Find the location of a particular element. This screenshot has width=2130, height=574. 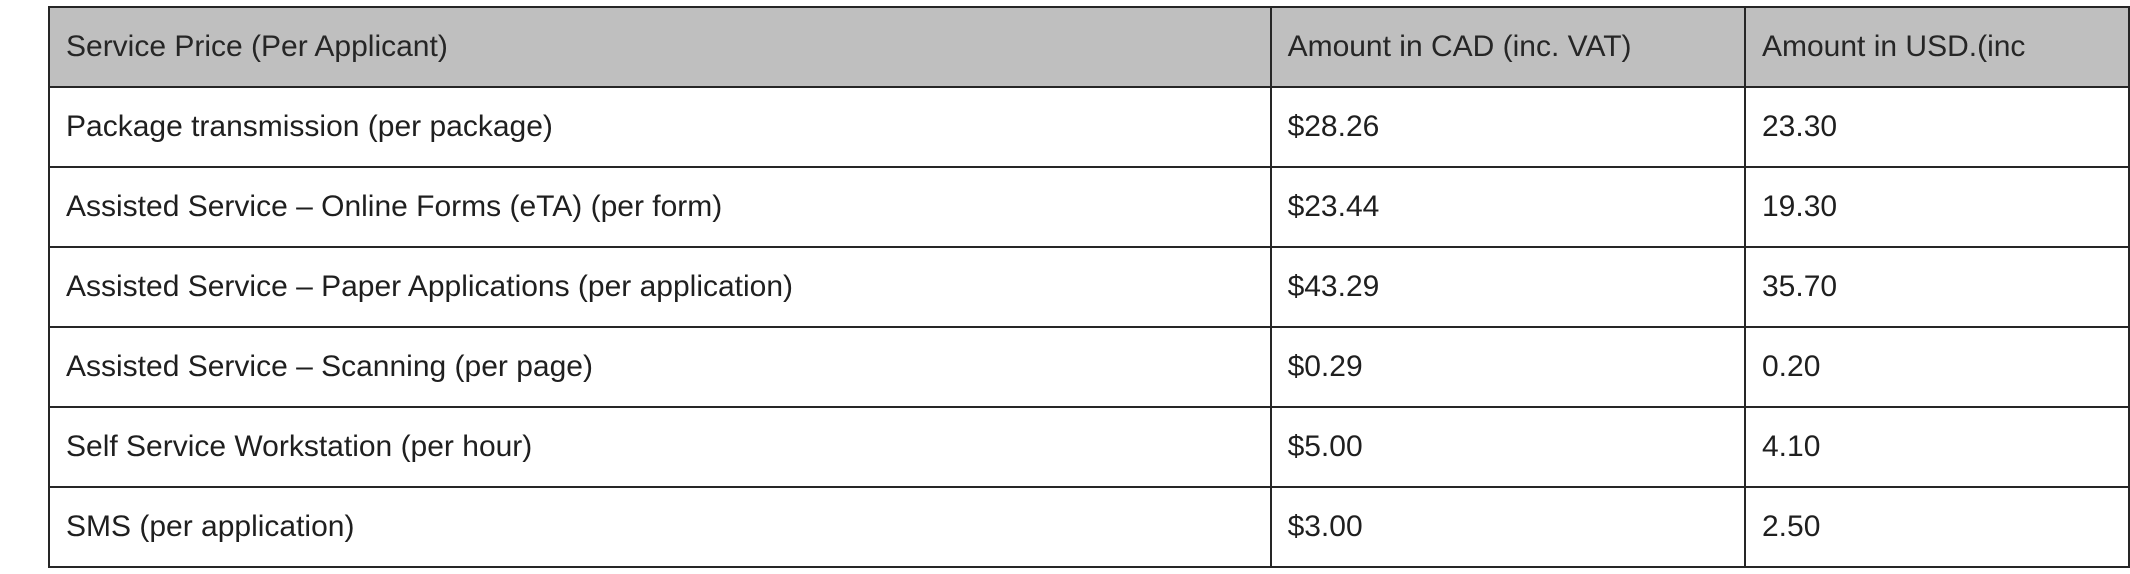

service-name-cell: SMS (per application) is located at coordinates (660, 527).